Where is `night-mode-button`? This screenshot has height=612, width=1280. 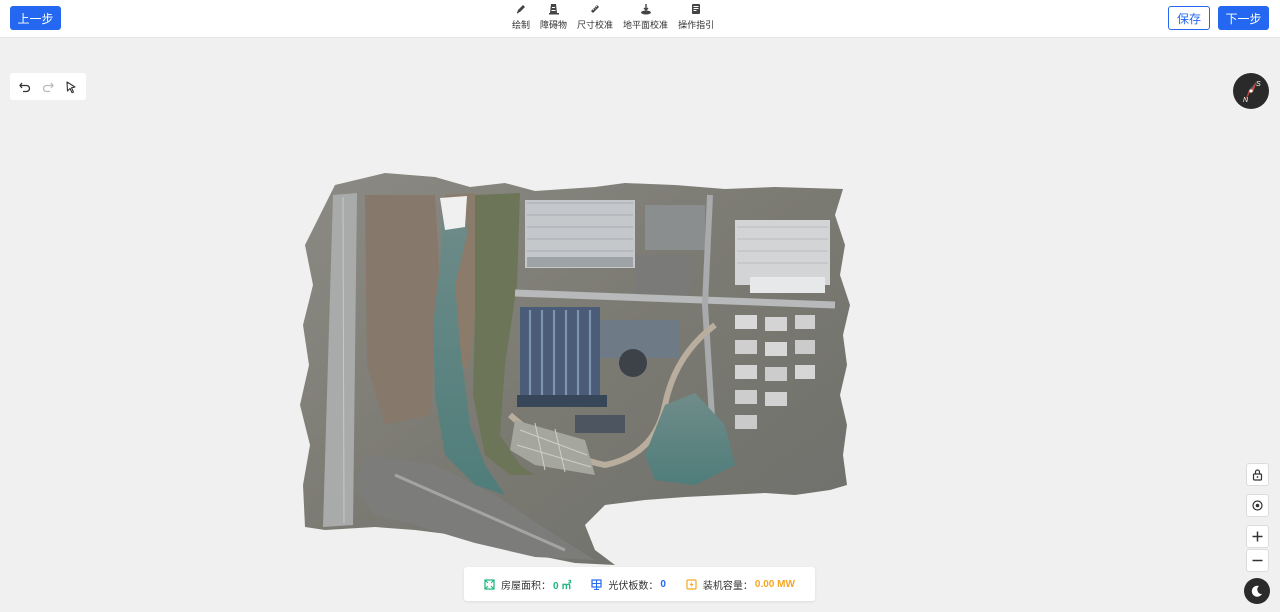 night-mode-button is located at coordinates (1257, 591).